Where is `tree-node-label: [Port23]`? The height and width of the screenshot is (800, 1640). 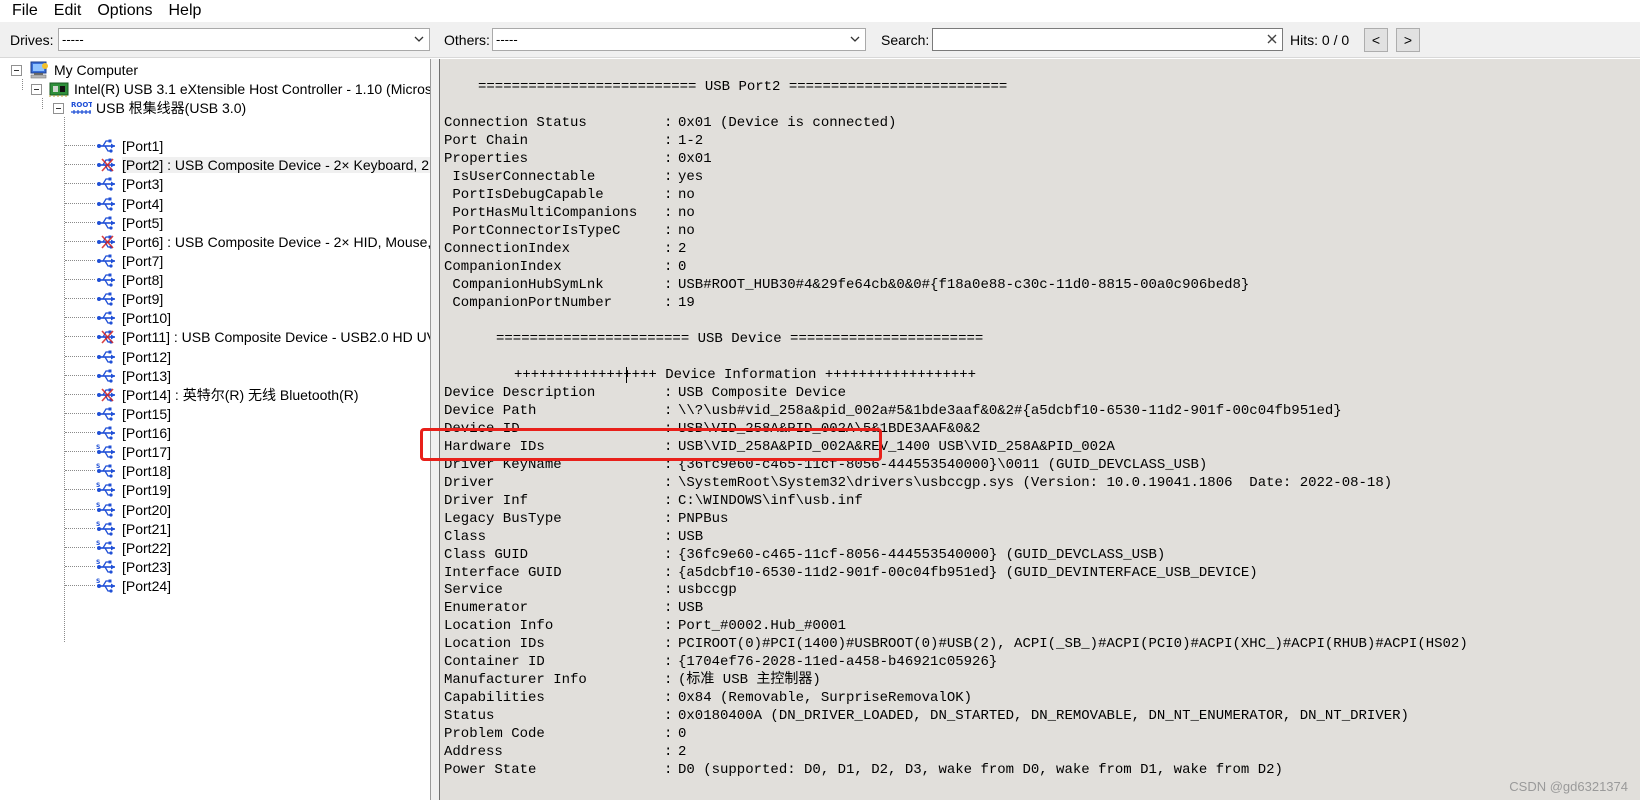
tree-node-label: [Port23] is located at coordinates (147, 566).